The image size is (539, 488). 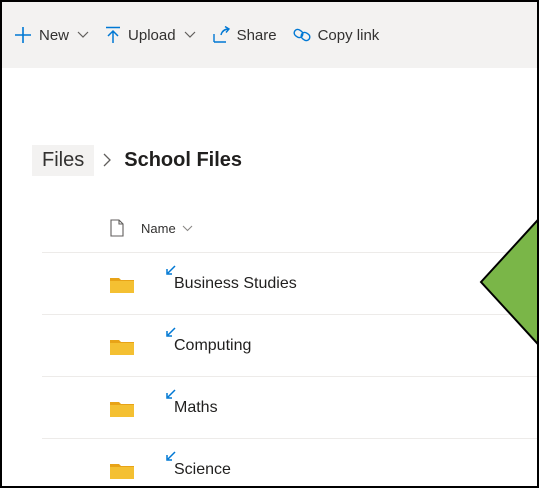 What do you see at coordinates (289, 408) in the screenshot?
I see `list-item: Maths` at bounding box center [289, 408].